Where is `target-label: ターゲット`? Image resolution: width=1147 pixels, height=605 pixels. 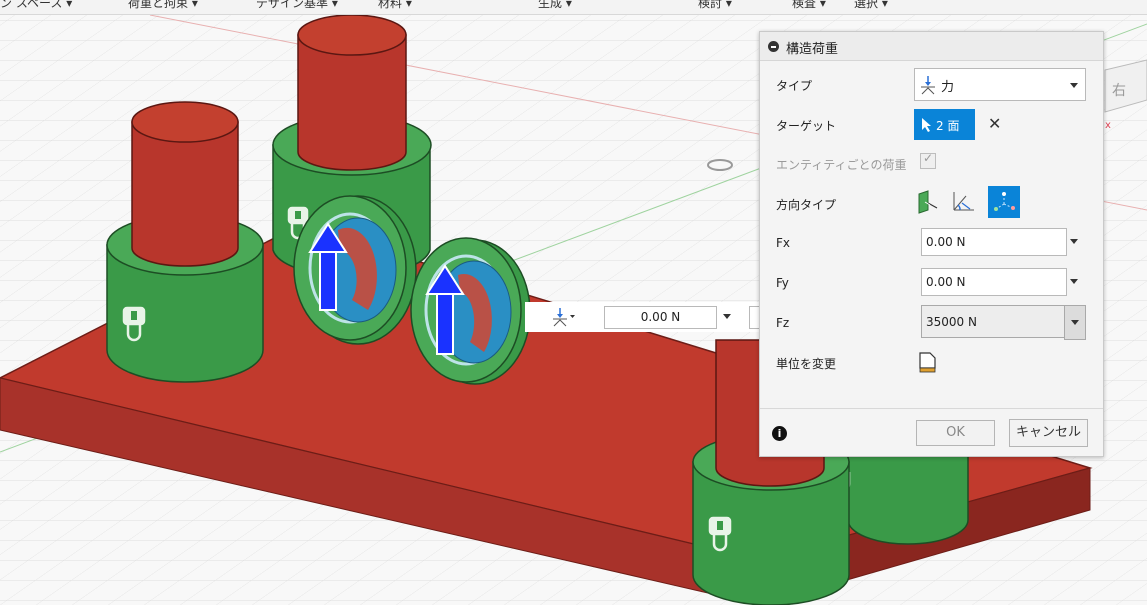 target-label: ターゲット is located at coordinates (806, 126).